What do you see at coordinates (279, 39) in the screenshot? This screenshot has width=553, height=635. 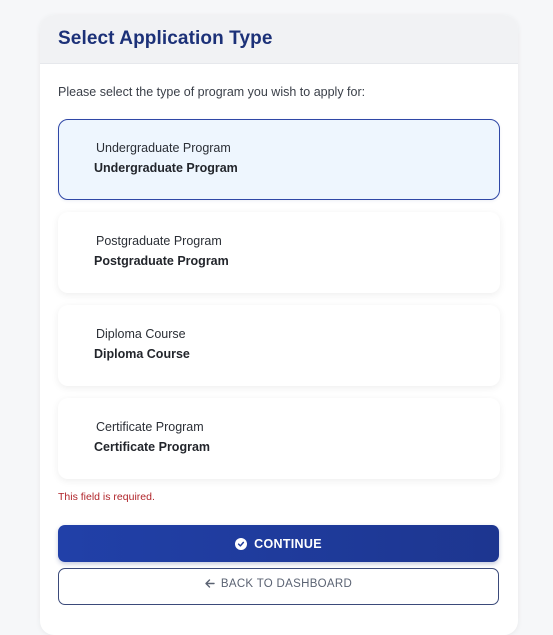 I see `card-header: Select Application Type` at bounding box center [279, 39].